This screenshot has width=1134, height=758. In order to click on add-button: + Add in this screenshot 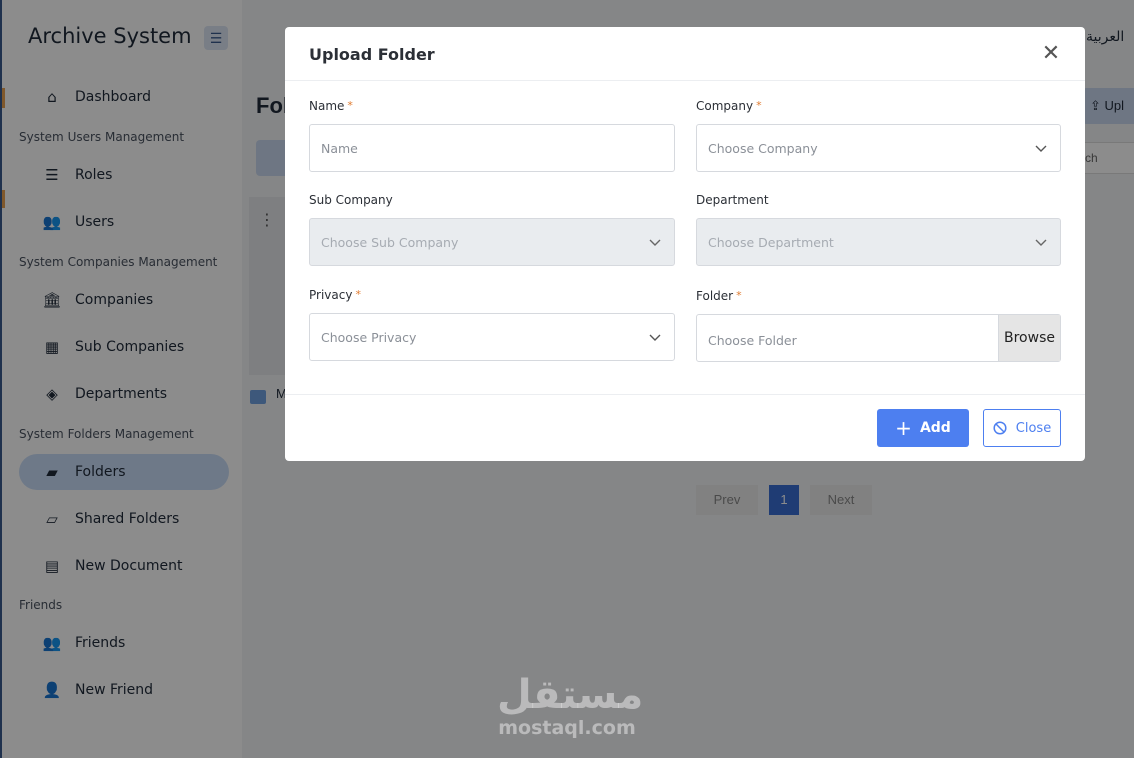, I will do `click(923, 428)`.